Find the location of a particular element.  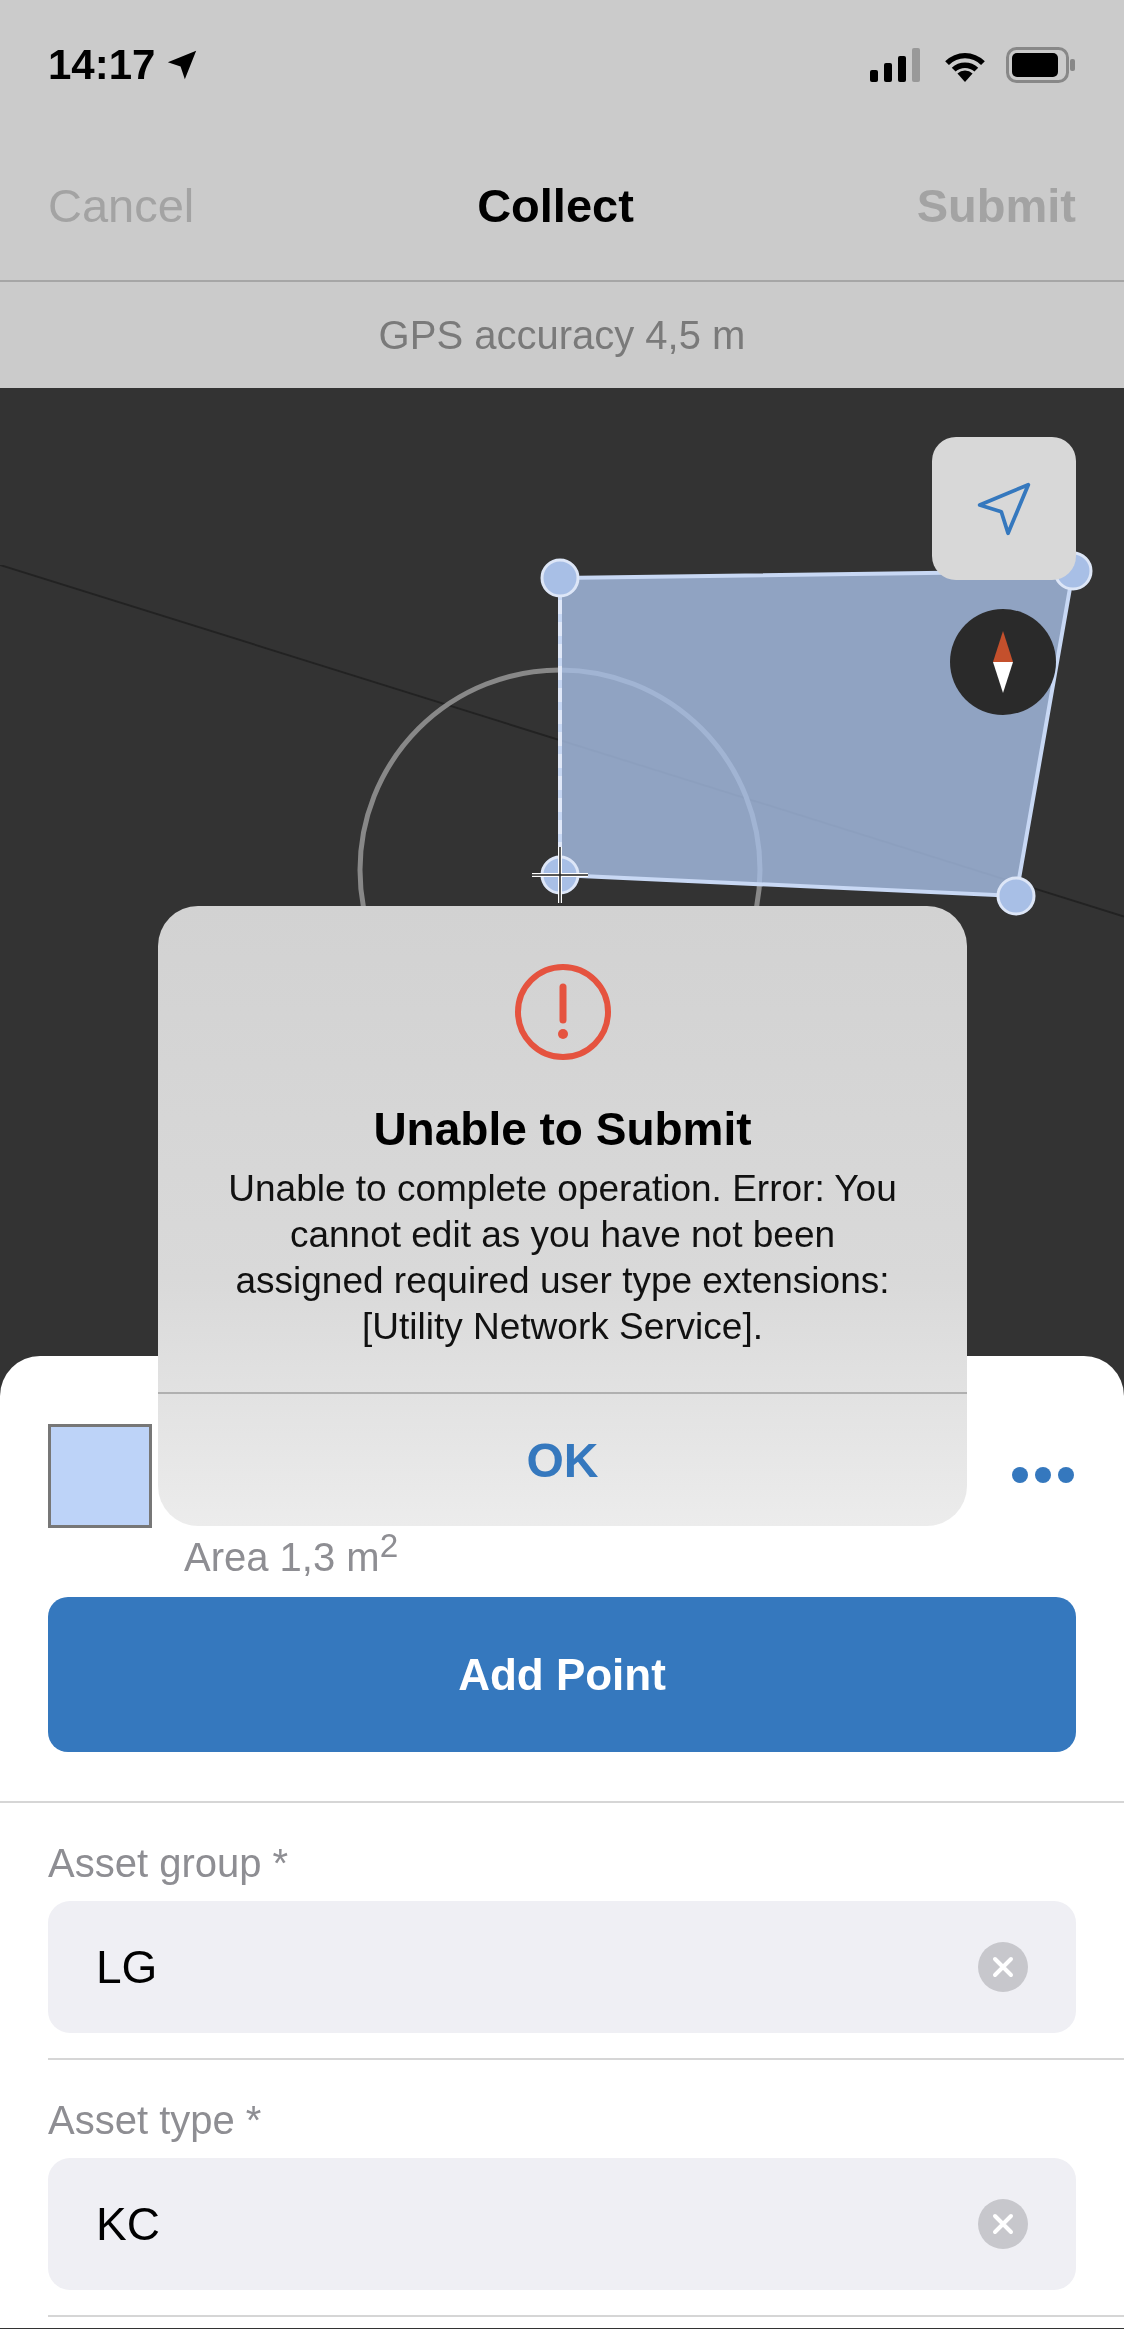

area-text: Area 1,3 m$^{2}$ is located at coordinates (291, 1557).